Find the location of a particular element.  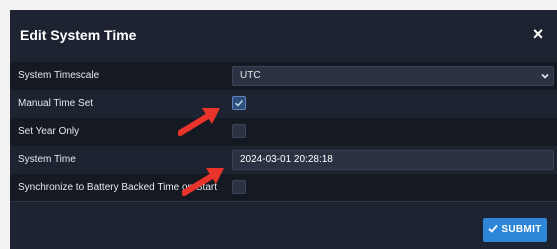

submit-button: SUBMIT is located at coordinates (515, 230).